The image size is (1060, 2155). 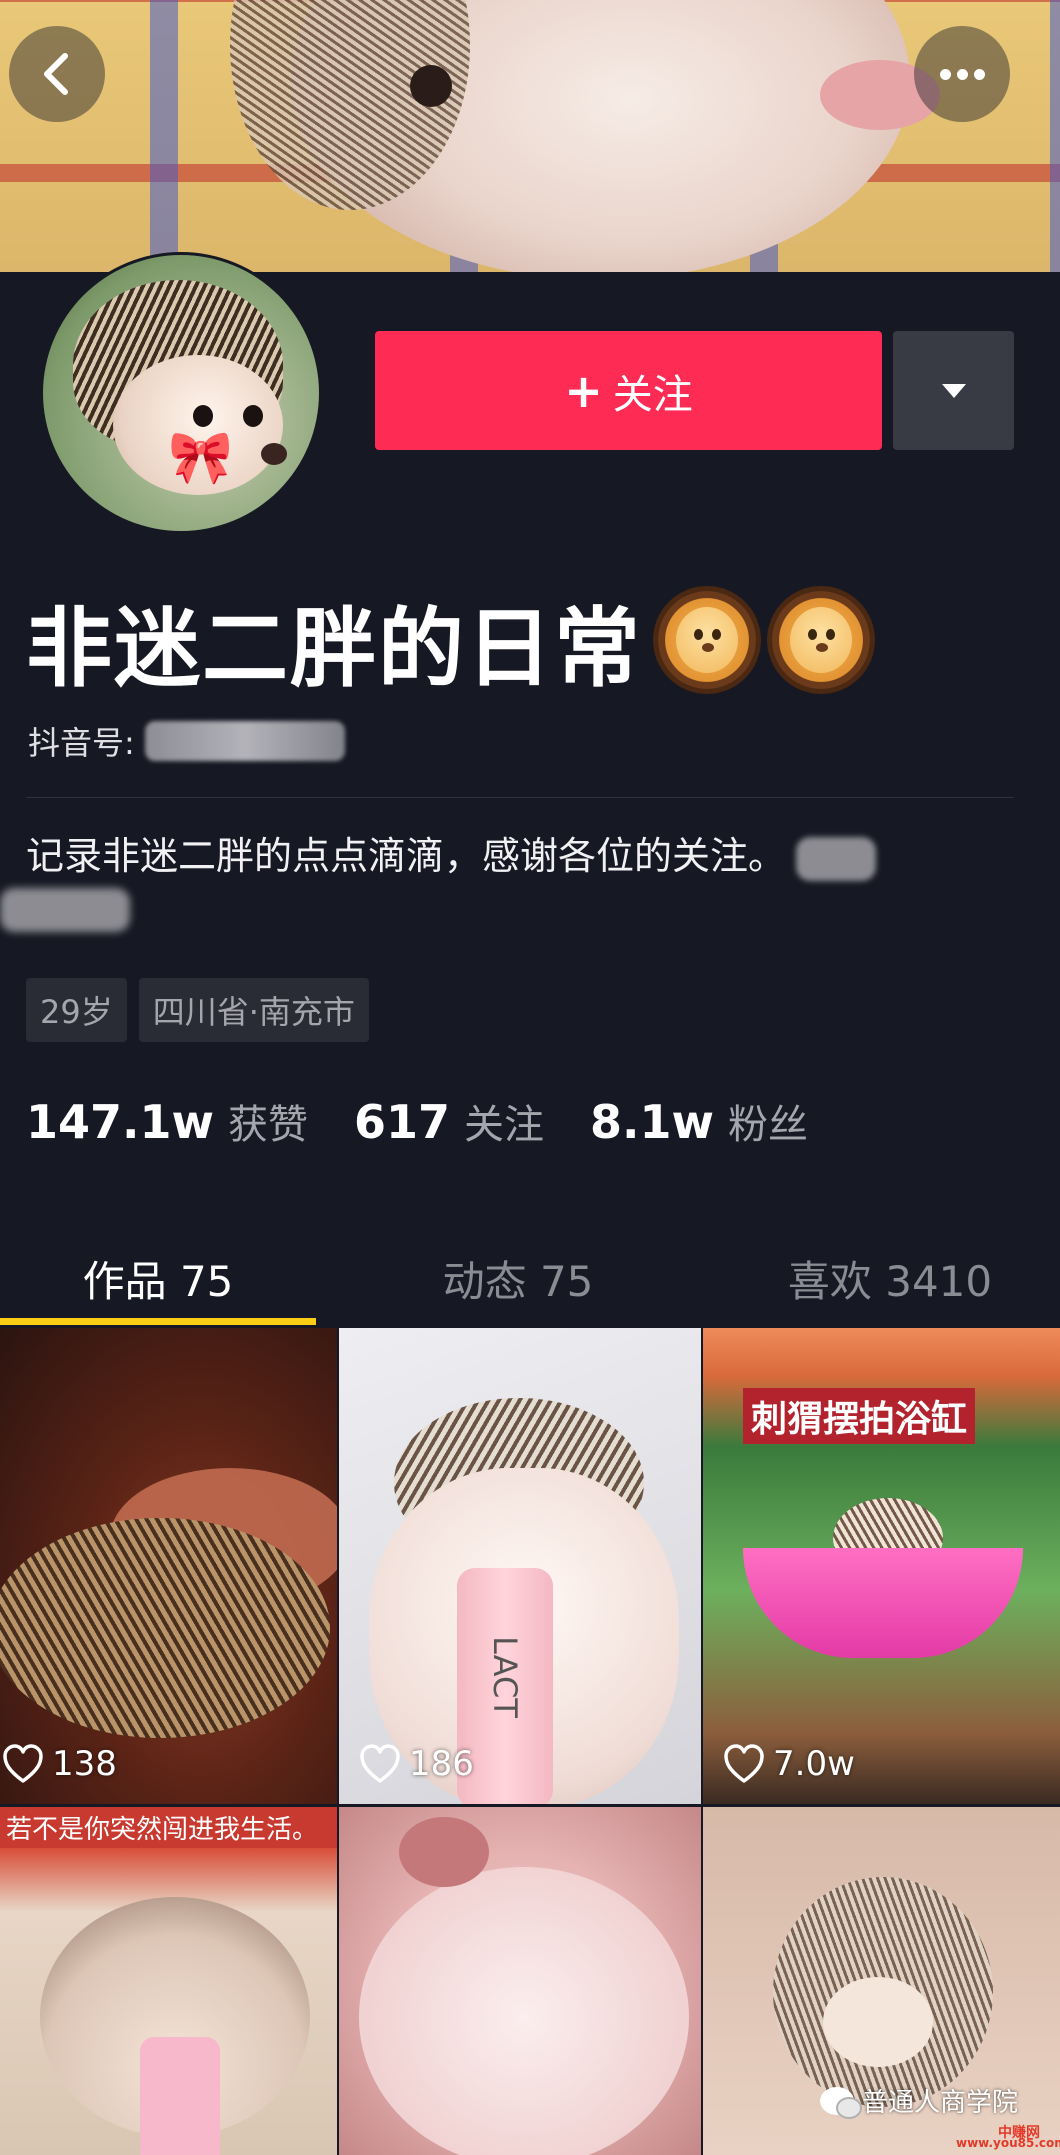 What do you see at coordinates (814, 1764) in the screenshot?
I see `likes-count: 7.0w` at bounding box center [814, 1764].